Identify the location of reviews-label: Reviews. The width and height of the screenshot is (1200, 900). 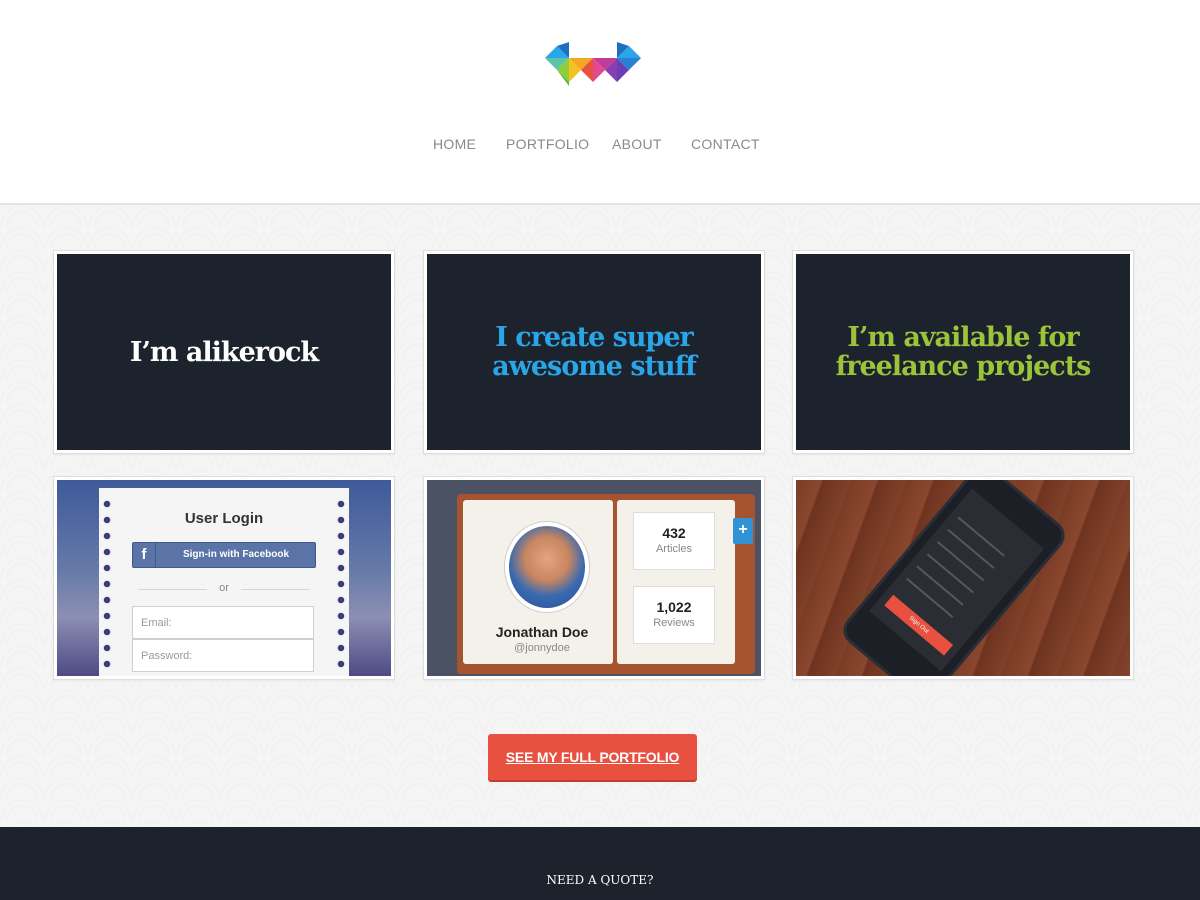
(674, 623).